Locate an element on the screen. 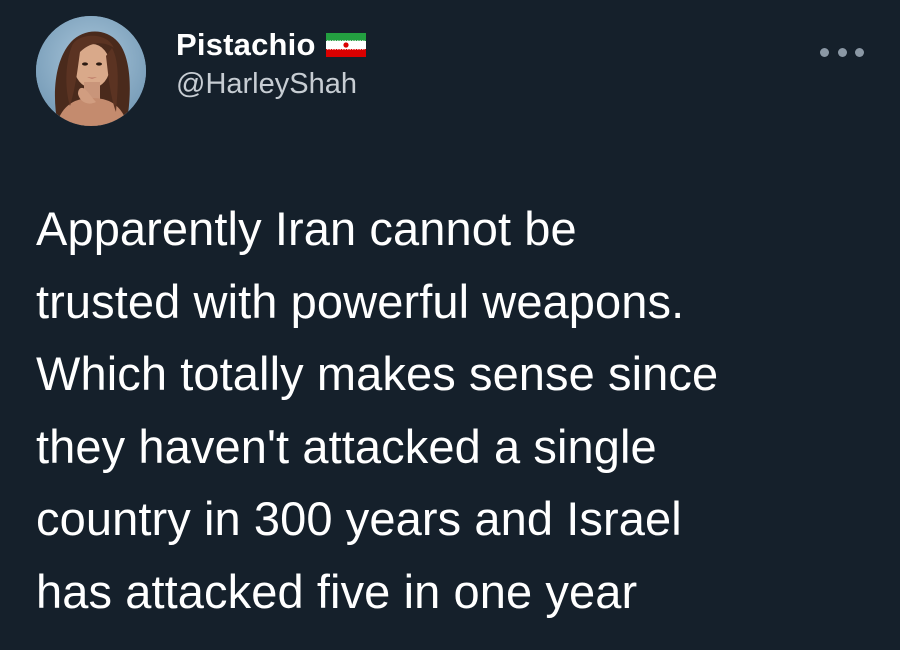 The height and width of the screenshot is (650, 900). iran-flag-icon is located at coordinates (345, 45).